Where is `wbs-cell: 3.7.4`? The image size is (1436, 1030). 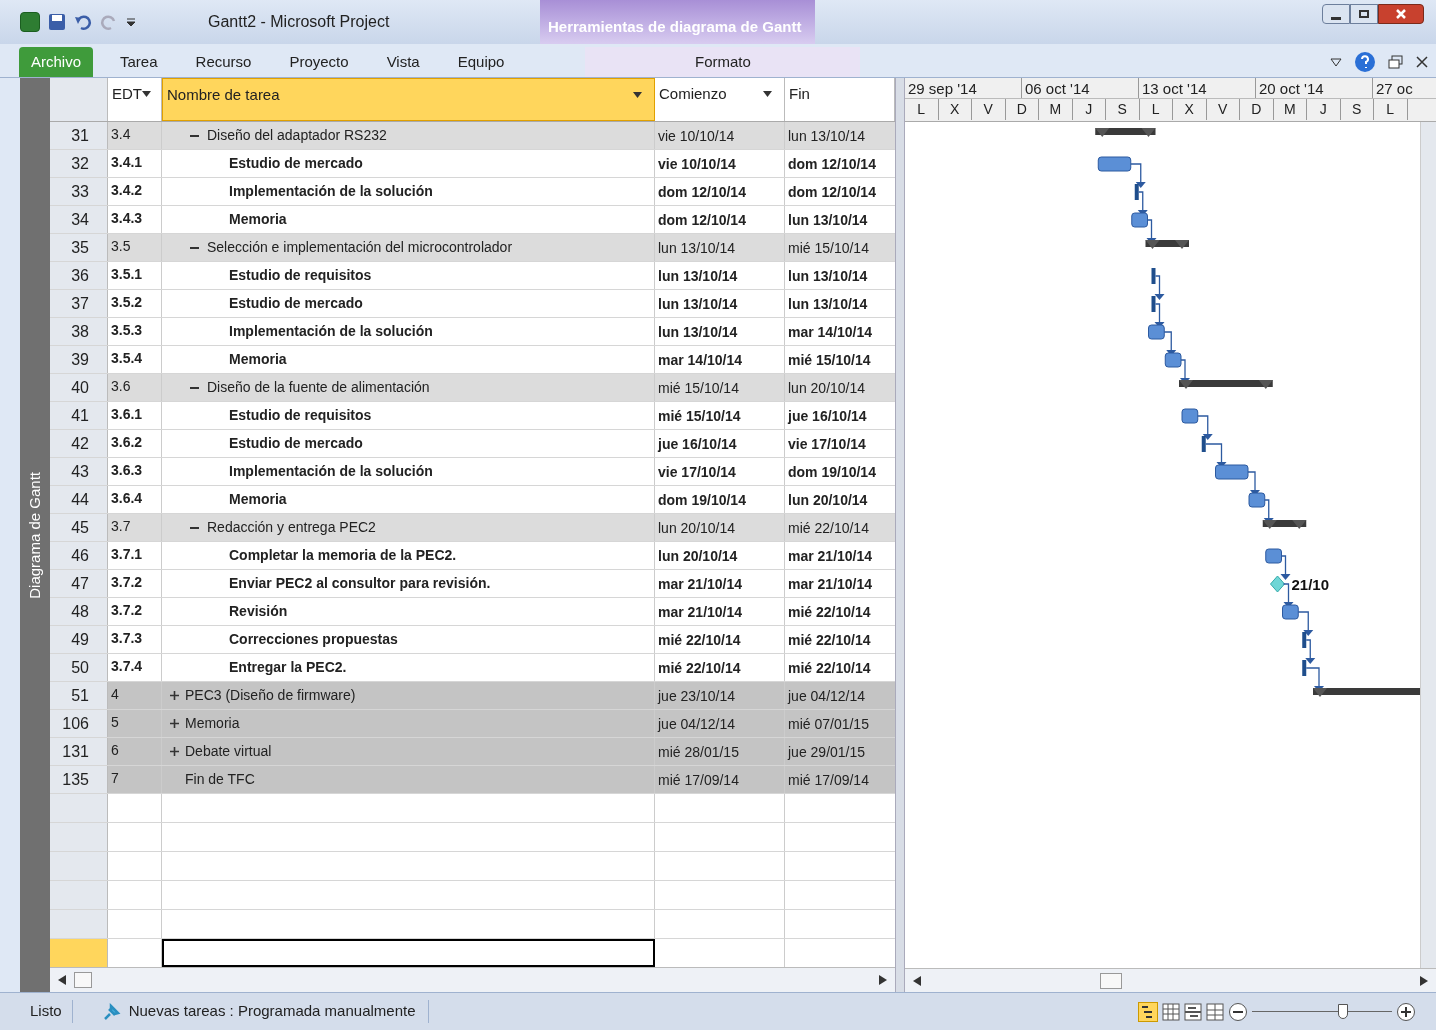
wbs-cell: 3.7.4 is located at coordinates (135, 667).